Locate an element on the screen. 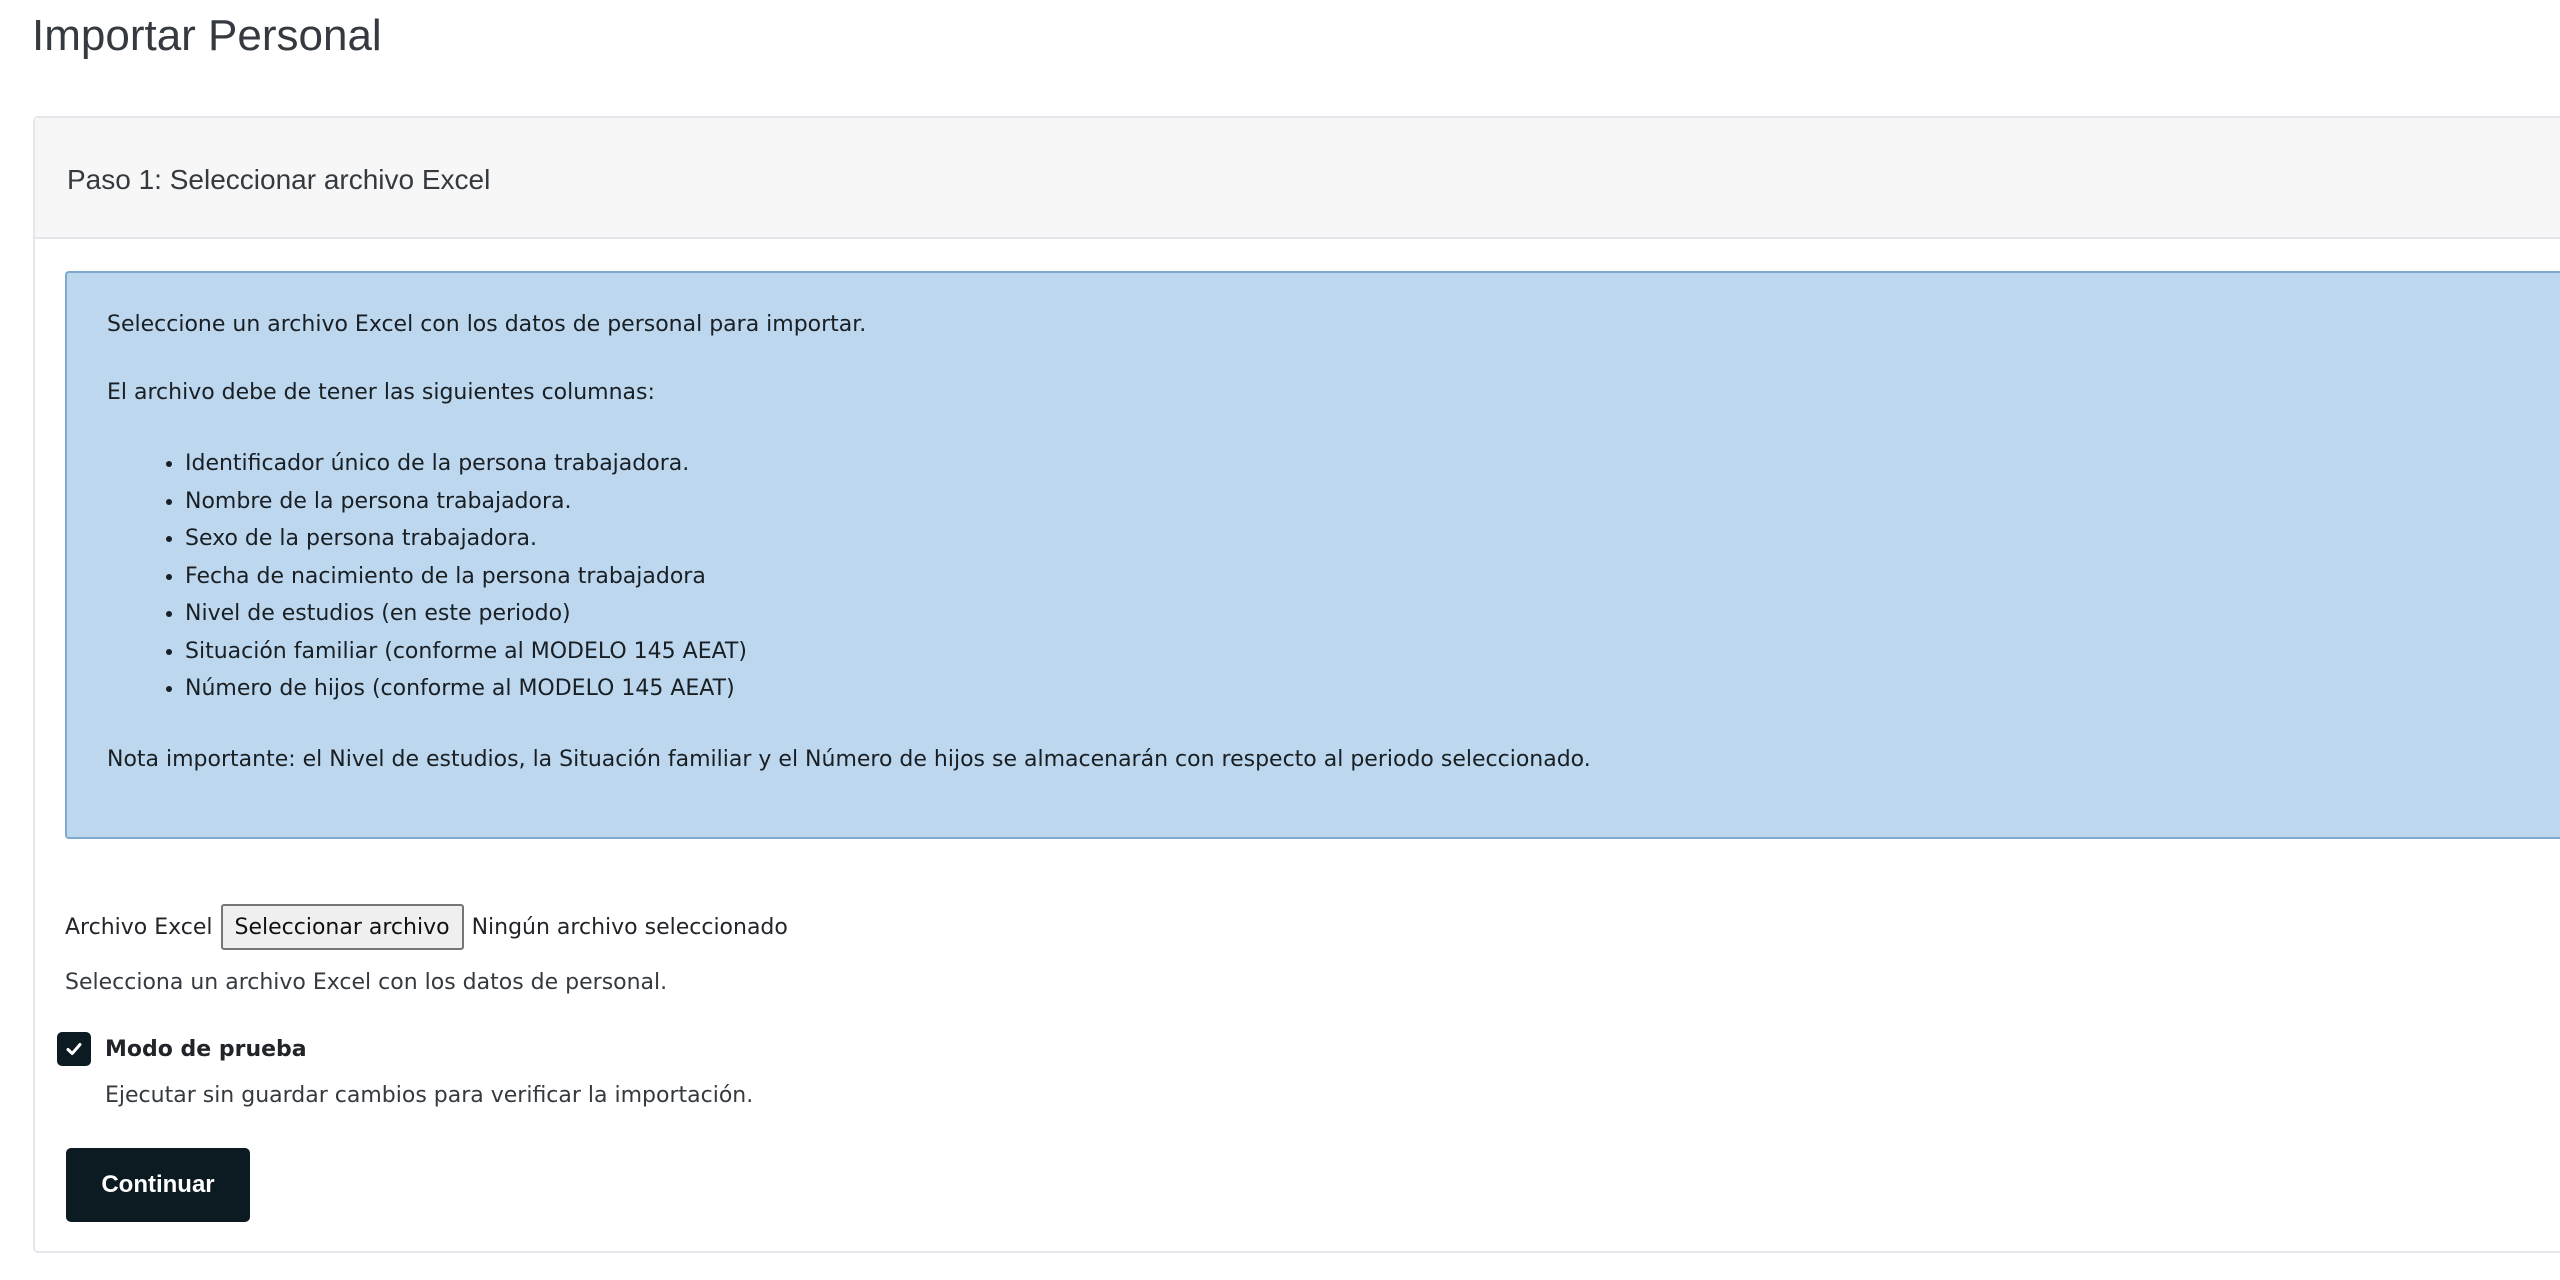 This screenshot has height=1280, width=2560. file-status-text: Ningún archivo seleccionado is located at coordinates (629, 927).